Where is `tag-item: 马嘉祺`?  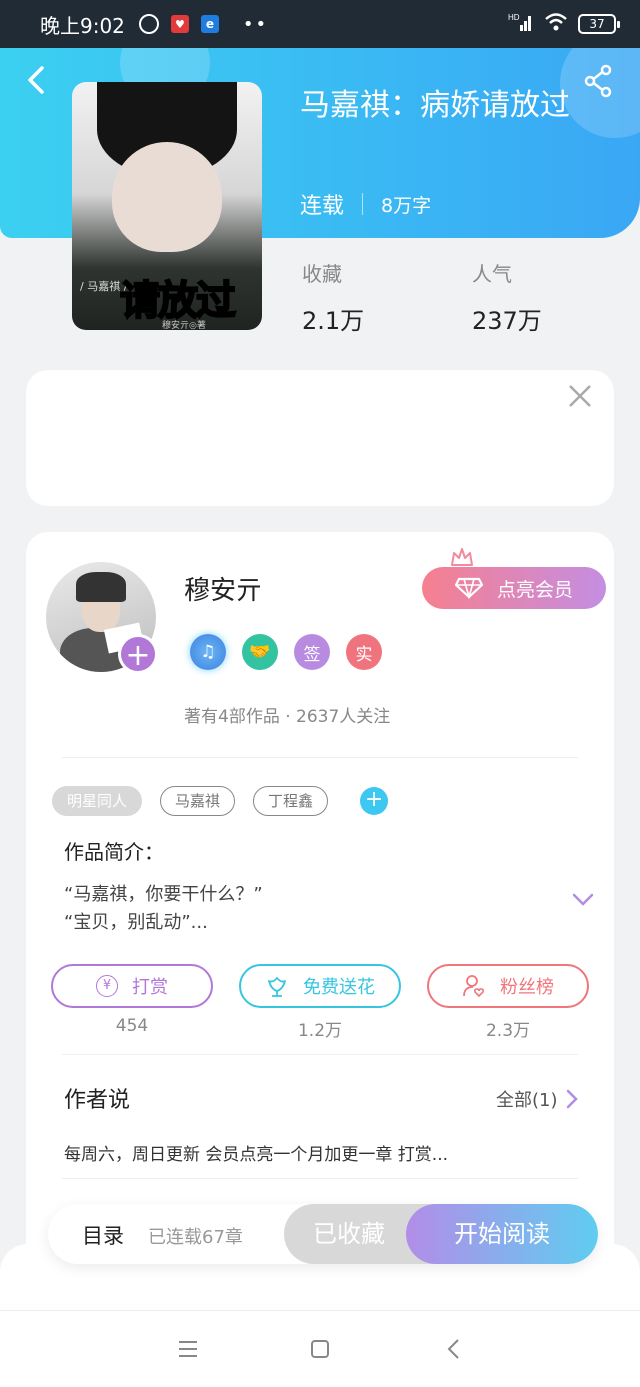 tag-item: 马嘉祺 is located at coordinates (198, 801).